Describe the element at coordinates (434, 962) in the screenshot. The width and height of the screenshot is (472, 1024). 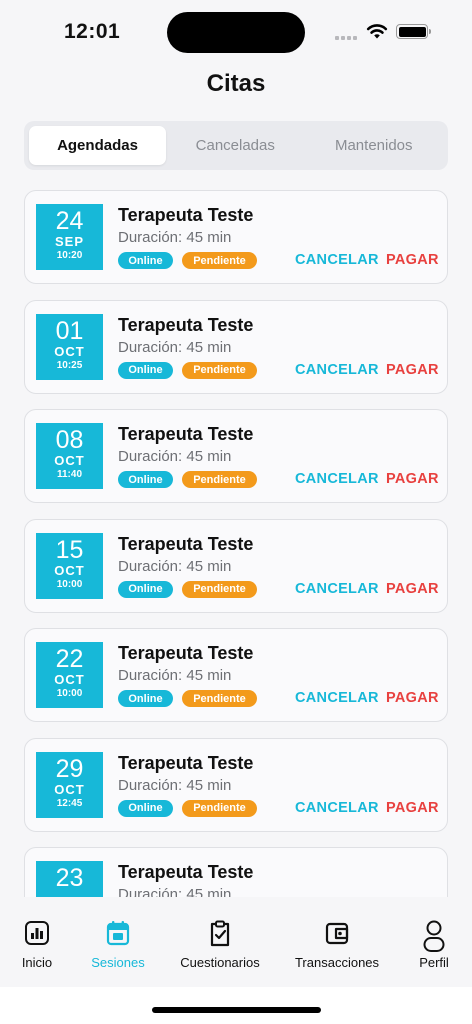
I see `tabbar-label: Perfil` at that location.